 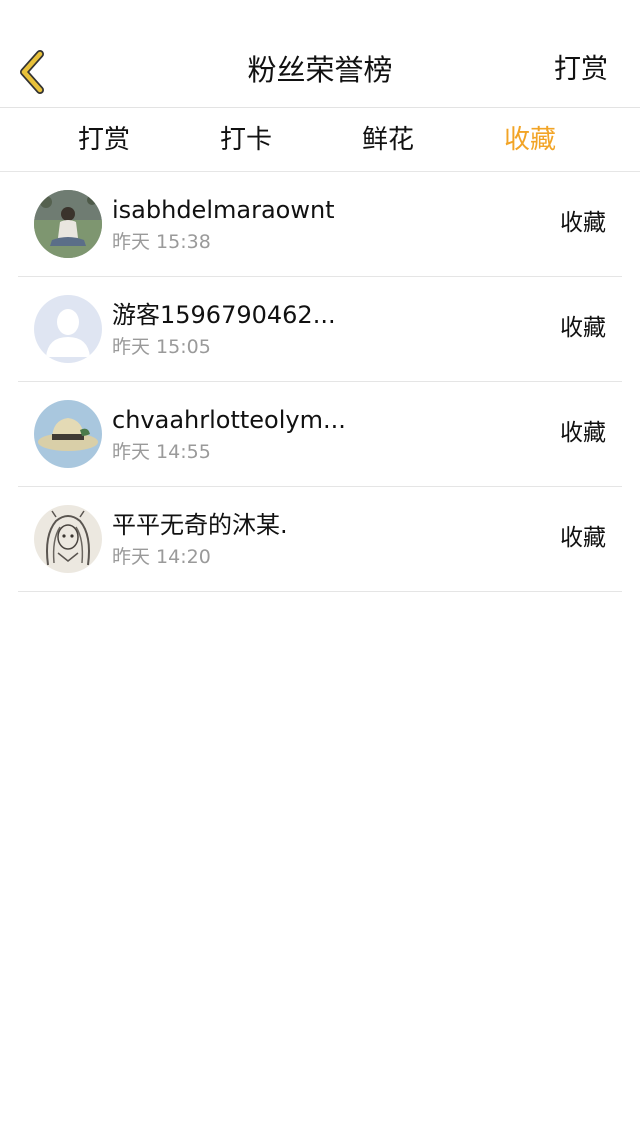 I want to click on user-name: 平平无奇的沐某., so click(x=200, y=525).